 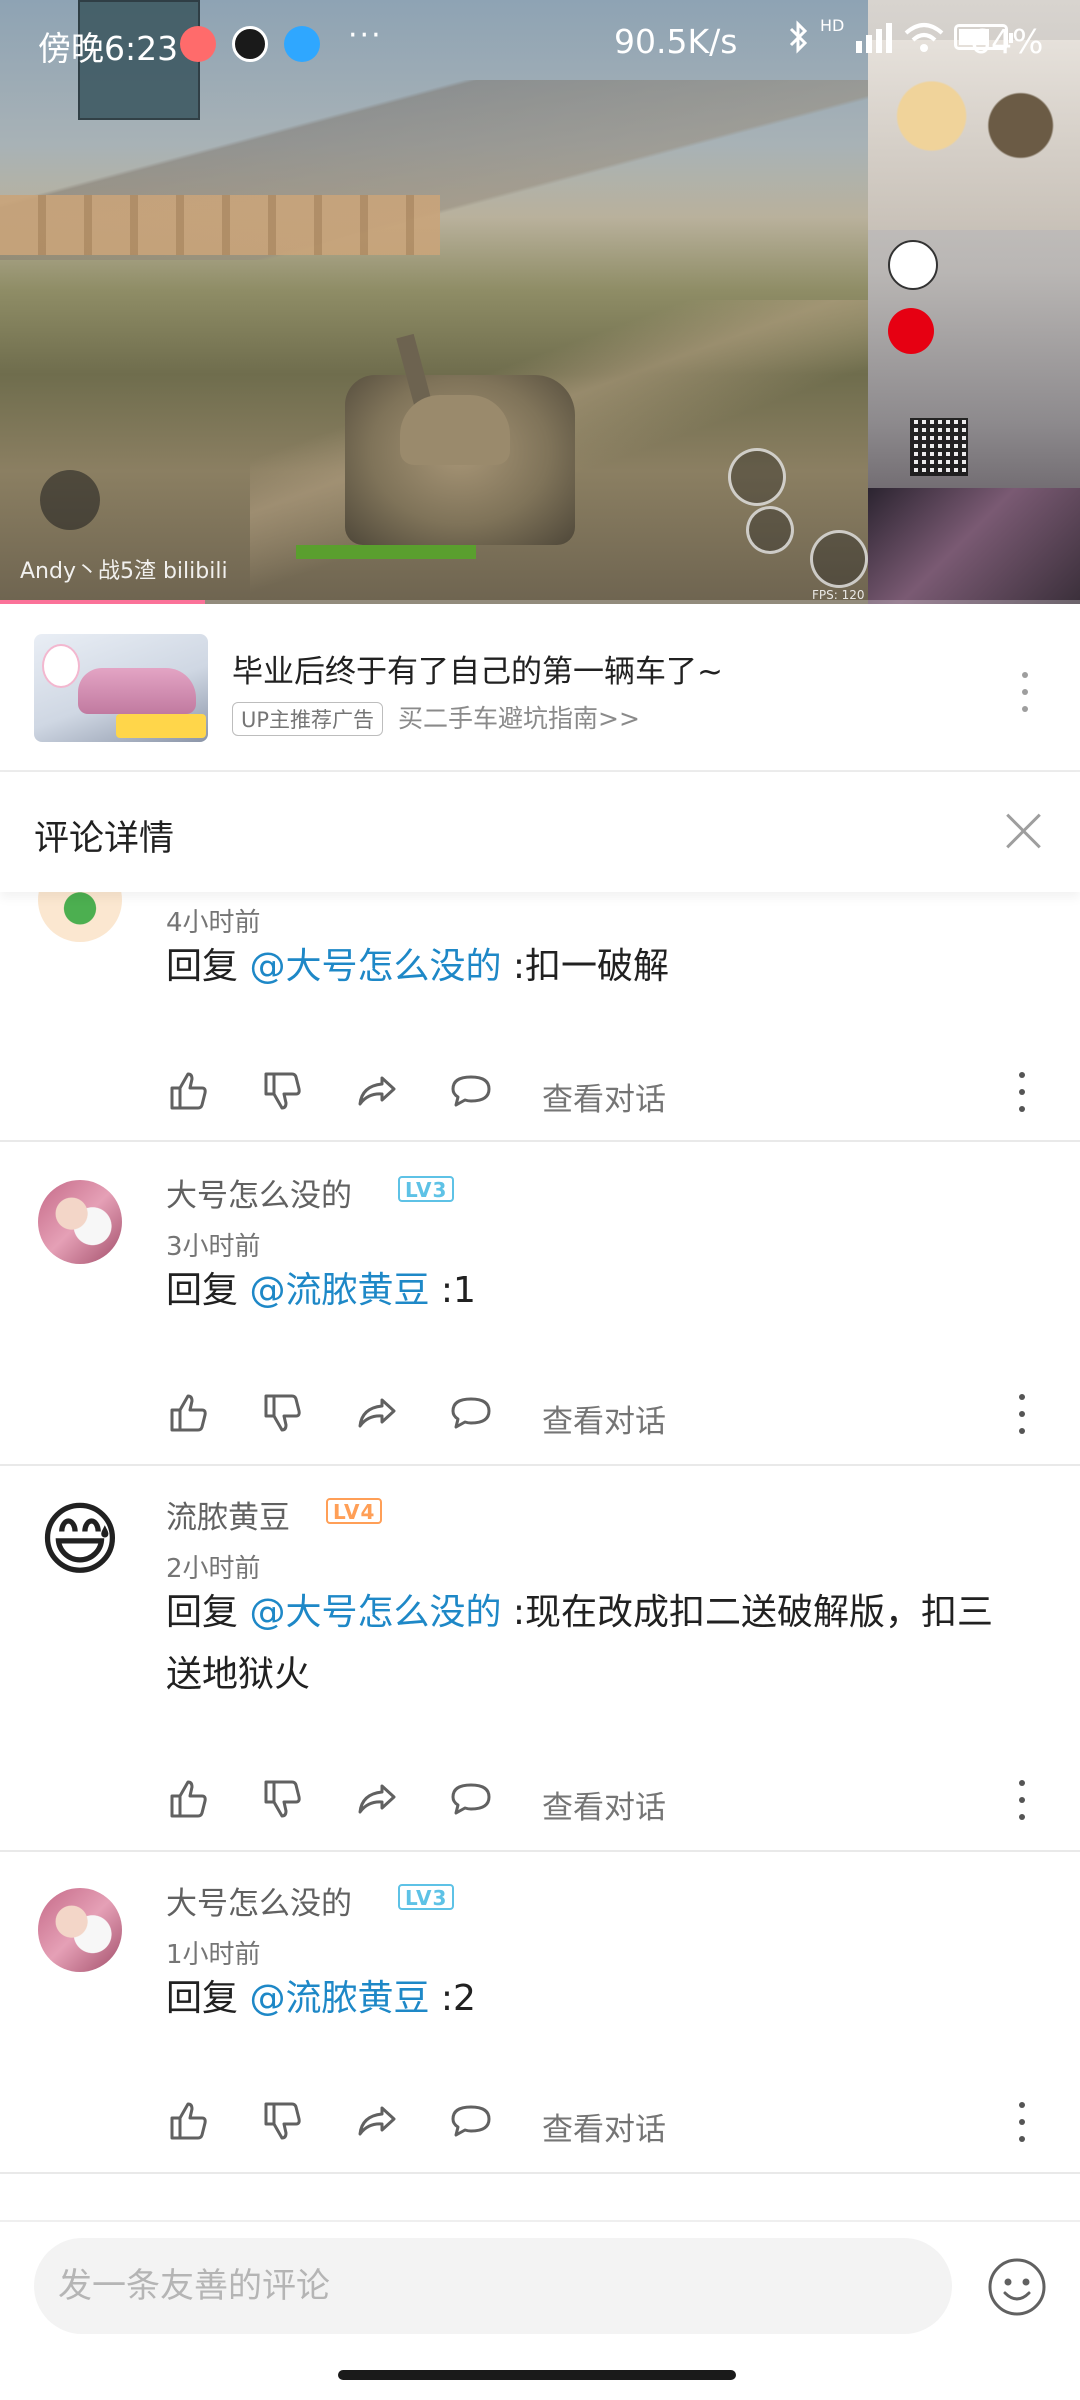 I want to click on game-aim-button, so click(x=770, y=530).